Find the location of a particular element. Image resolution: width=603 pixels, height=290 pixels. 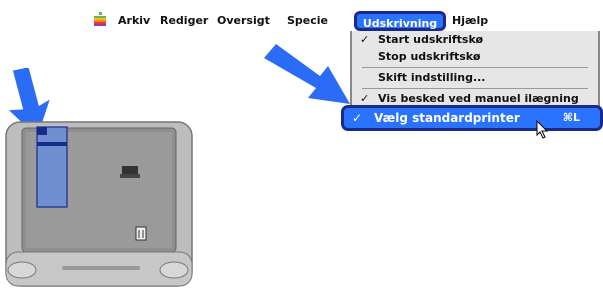

printer-icon is located at coordinates (130, 172).